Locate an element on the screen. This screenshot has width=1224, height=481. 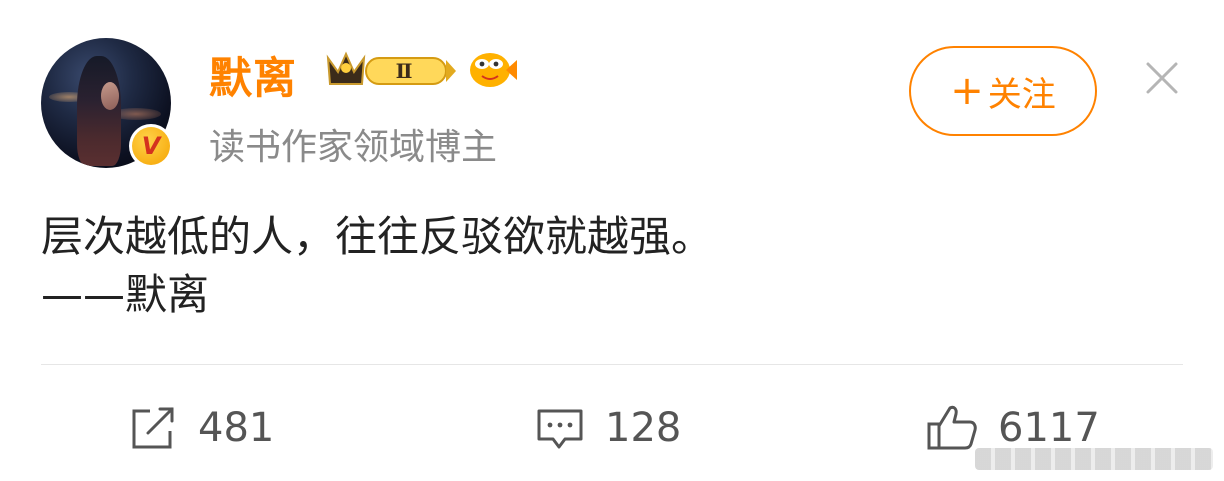
plus-icon: + is located at coordinates (967, 91).